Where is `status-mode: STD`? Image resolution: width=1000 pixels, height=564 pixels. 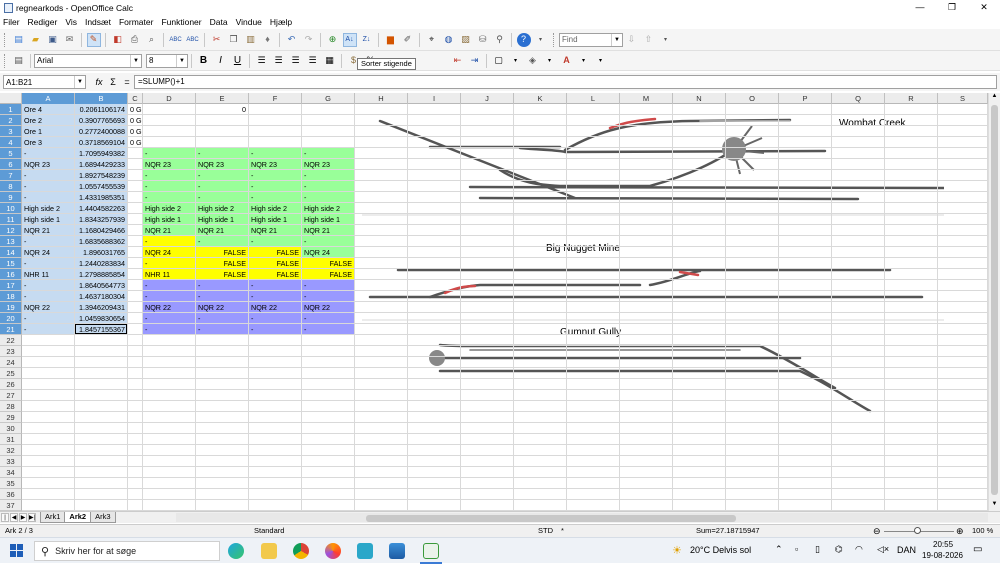
status-mode: STD is located at coordinates (545, 531).